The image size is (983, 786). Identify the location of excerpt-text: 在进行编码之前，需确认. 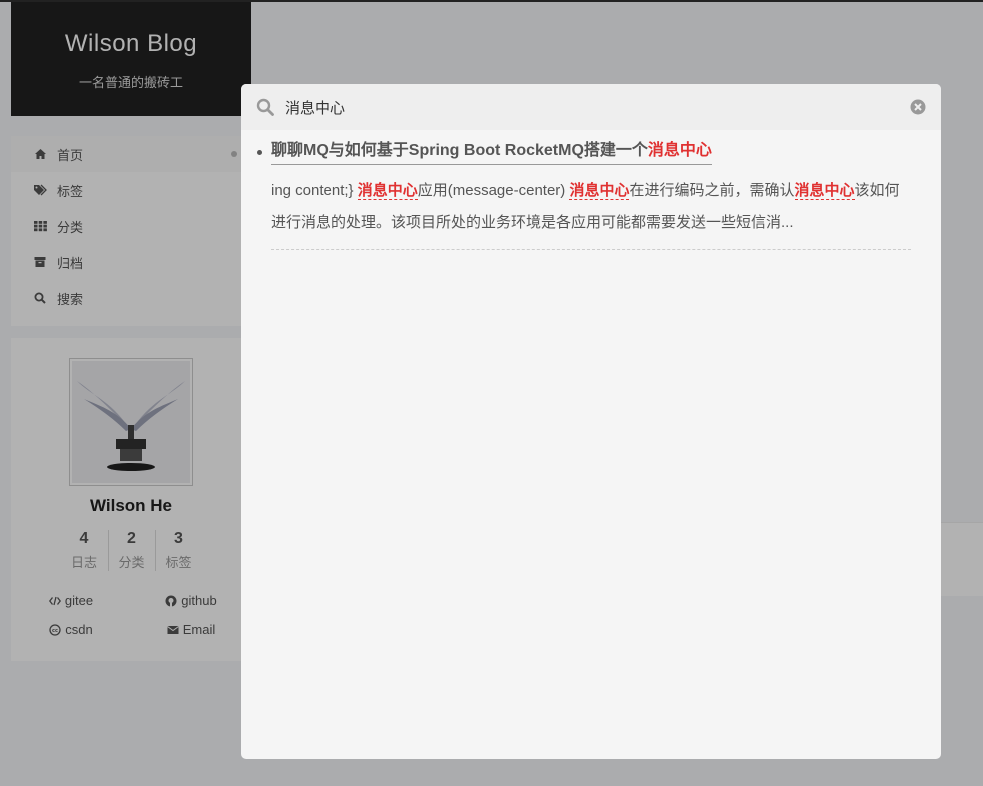
(712, 190).